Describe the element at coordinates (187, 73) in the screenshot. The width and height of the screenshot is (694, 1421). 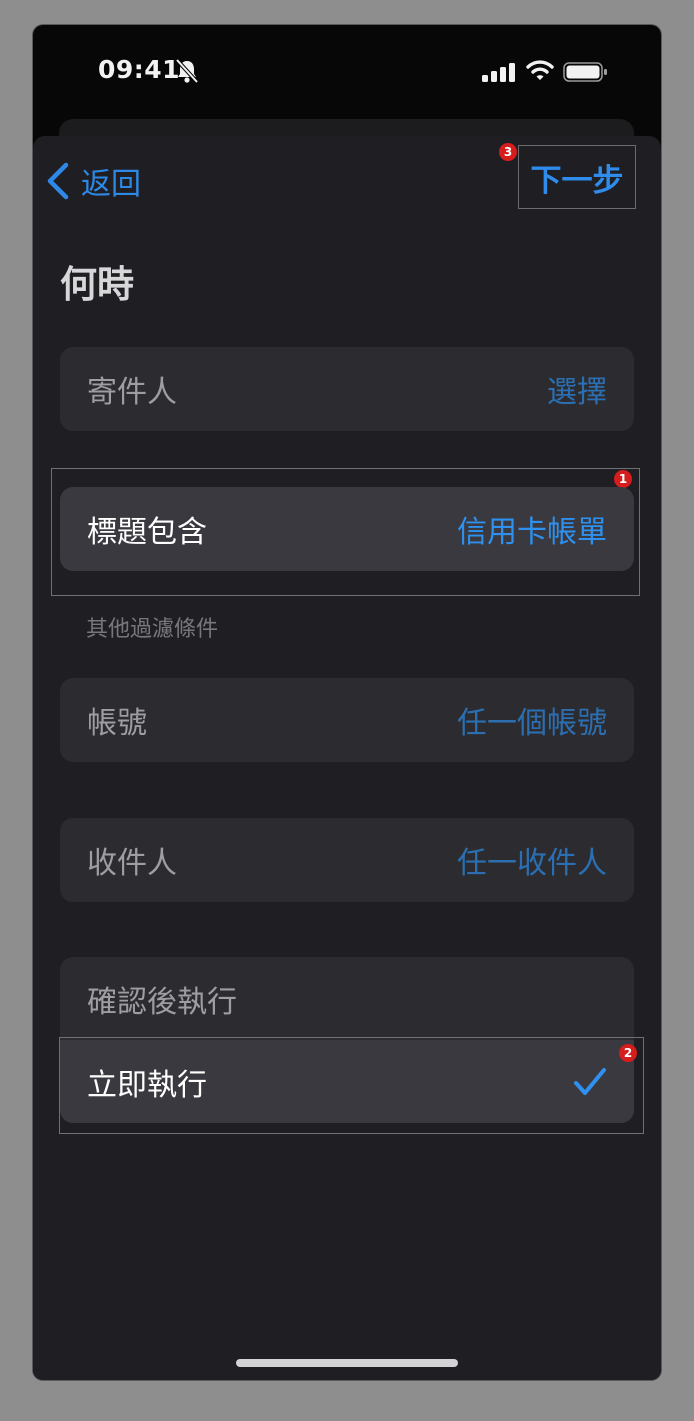
I see `silent-bell-icon` at that location.